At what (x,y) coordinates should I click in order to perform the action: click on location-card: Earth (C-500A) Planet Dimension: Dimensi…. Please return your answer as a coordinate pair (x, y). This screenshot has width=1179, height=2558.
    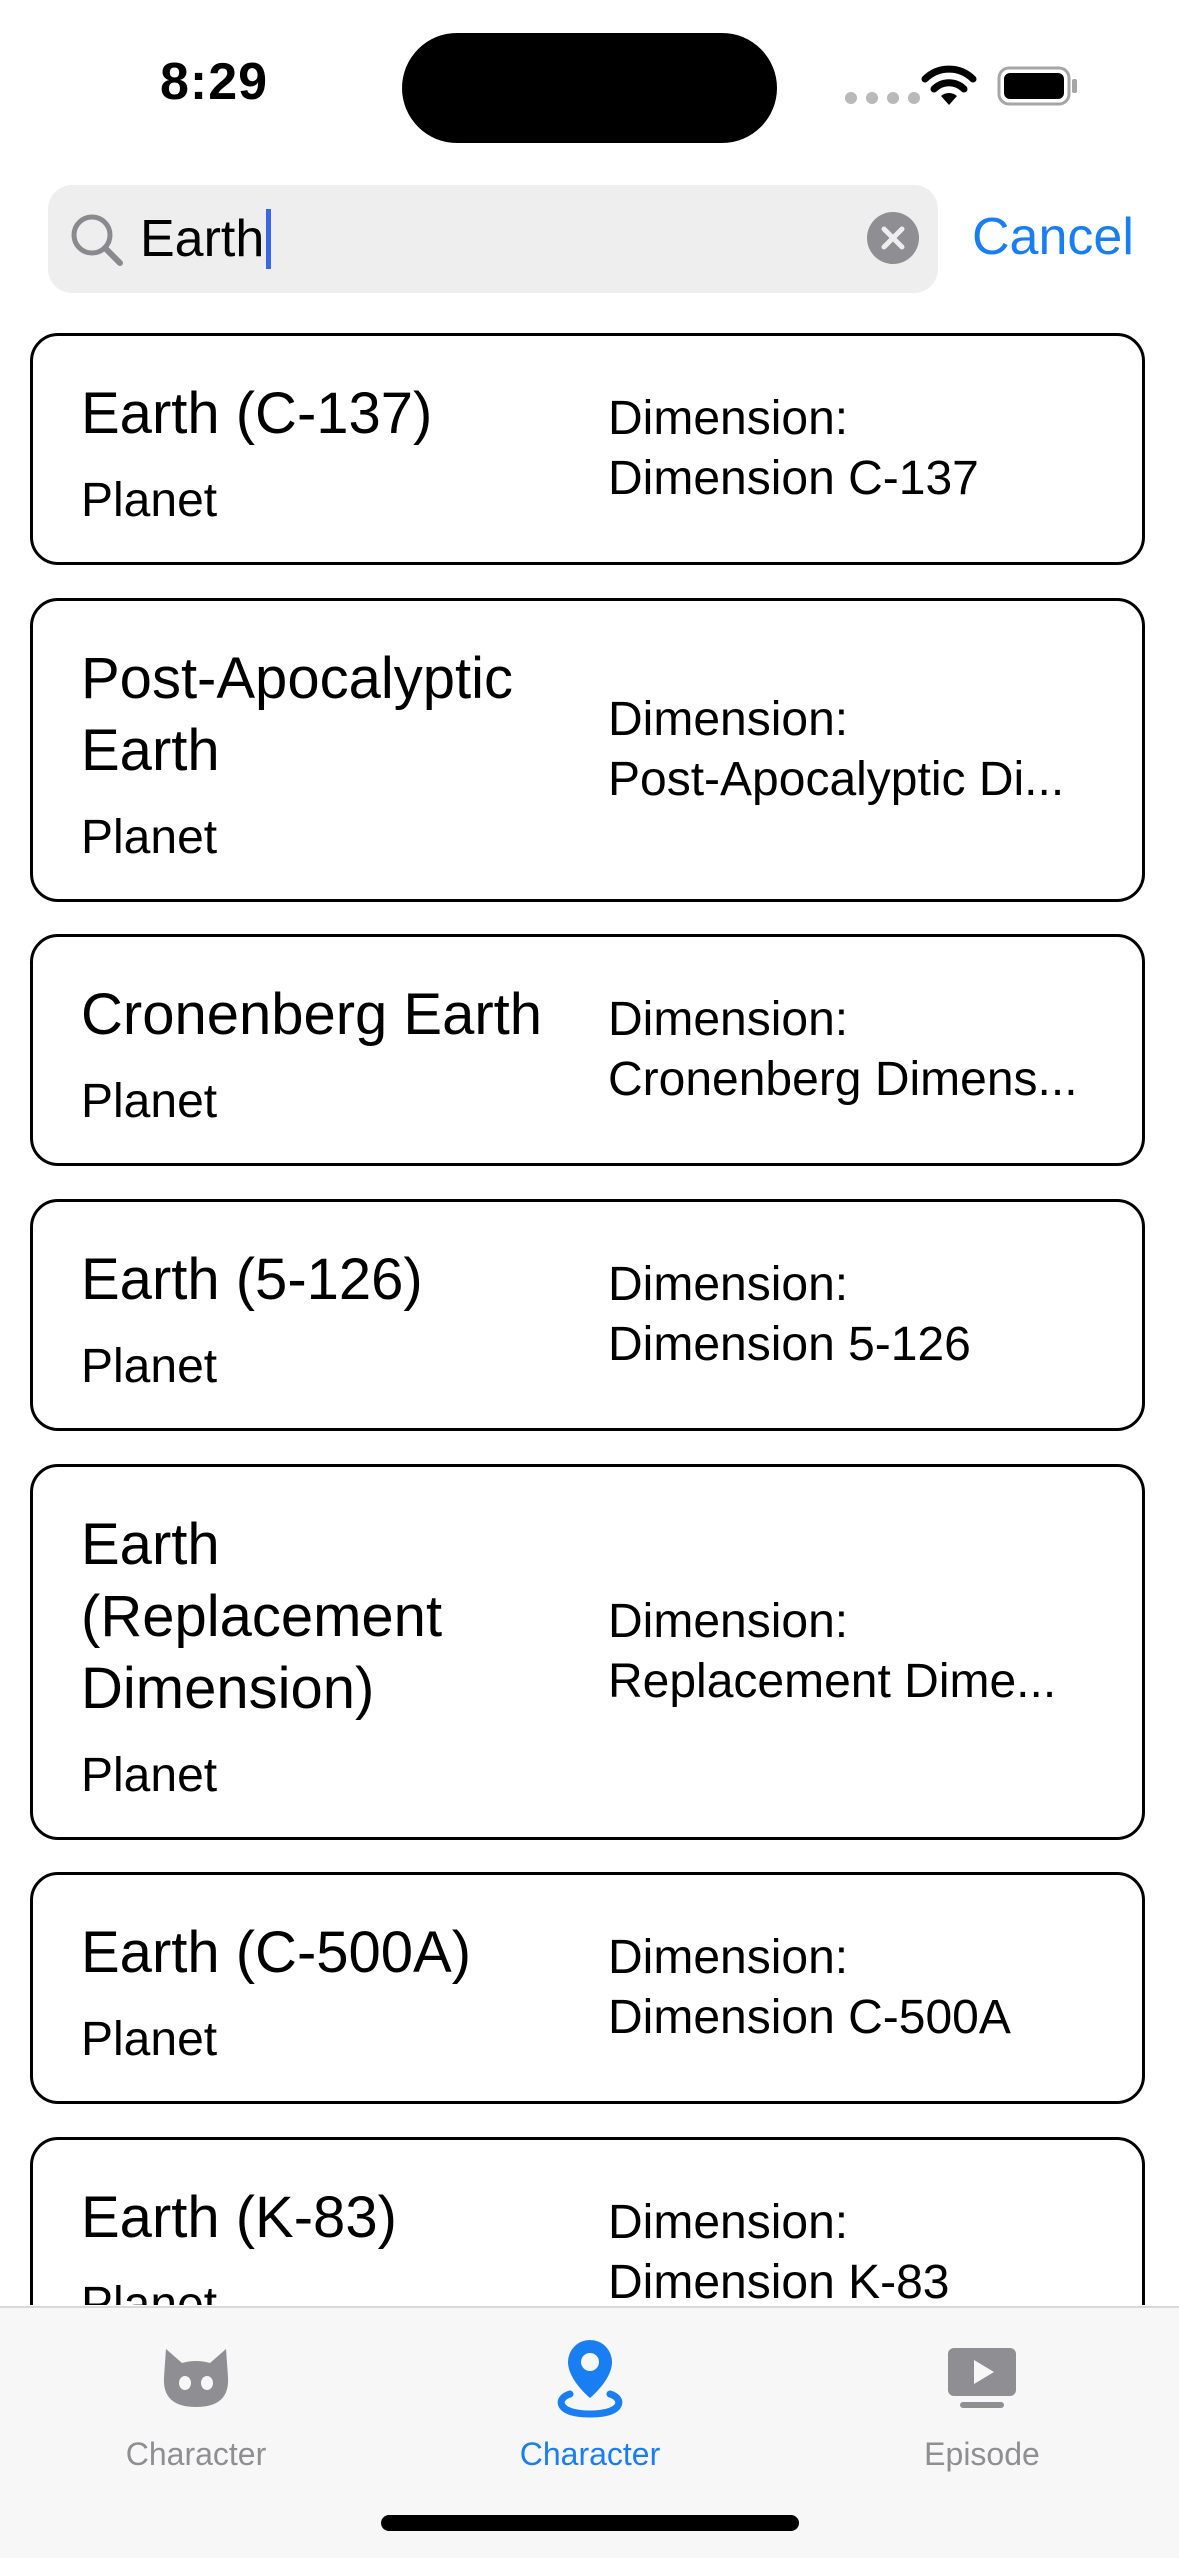
    Looking at the image, I should click on (587, 1988).